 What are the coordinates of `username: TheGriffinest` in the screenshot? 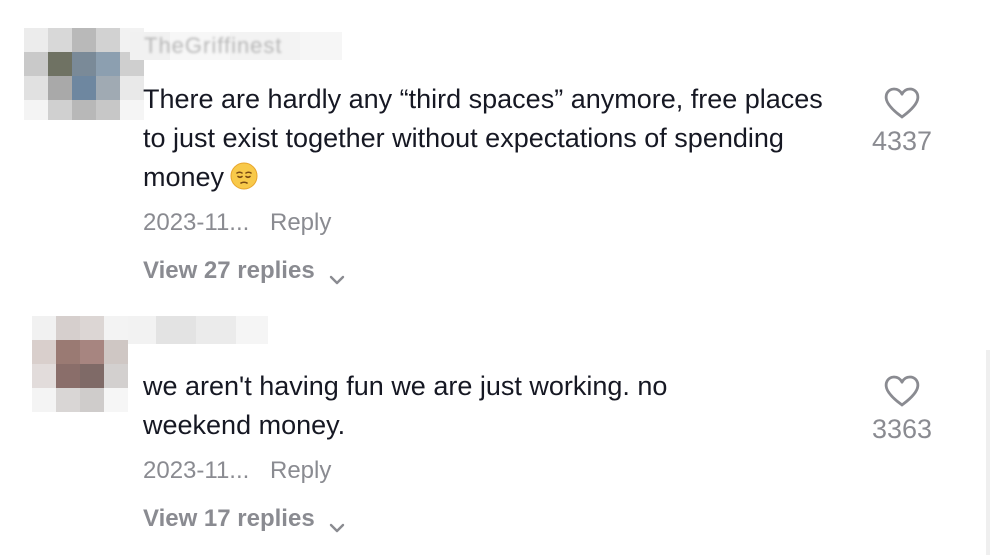 It's located at (236, 46).